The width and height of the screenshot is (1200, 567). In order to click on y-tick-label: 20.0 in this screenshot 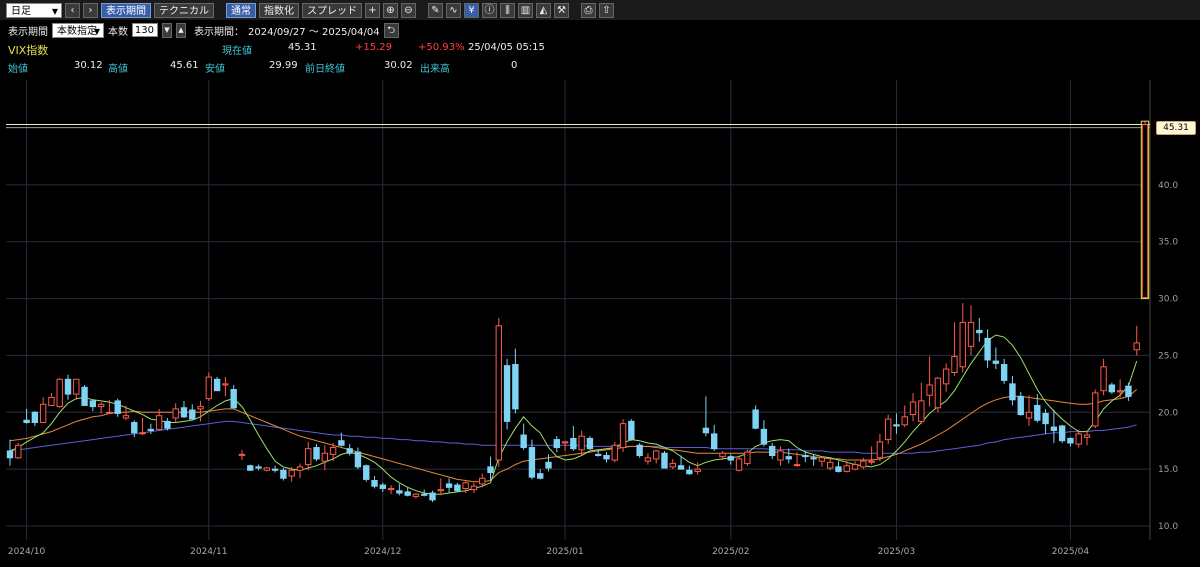, I will do `click(1168, 413)`.